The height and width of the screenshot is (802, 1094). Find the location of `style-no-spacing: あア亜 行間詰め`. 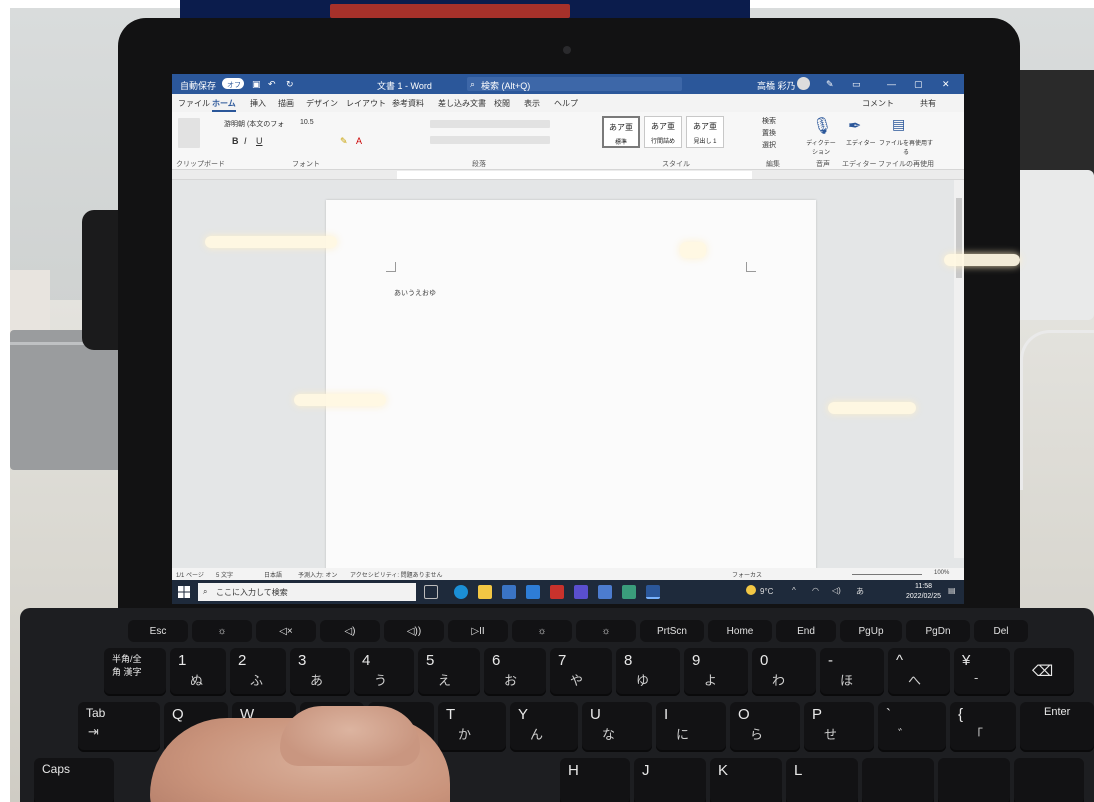

style-no-spacing: あア亜 行間詰め is located at coordinates (663, 132).